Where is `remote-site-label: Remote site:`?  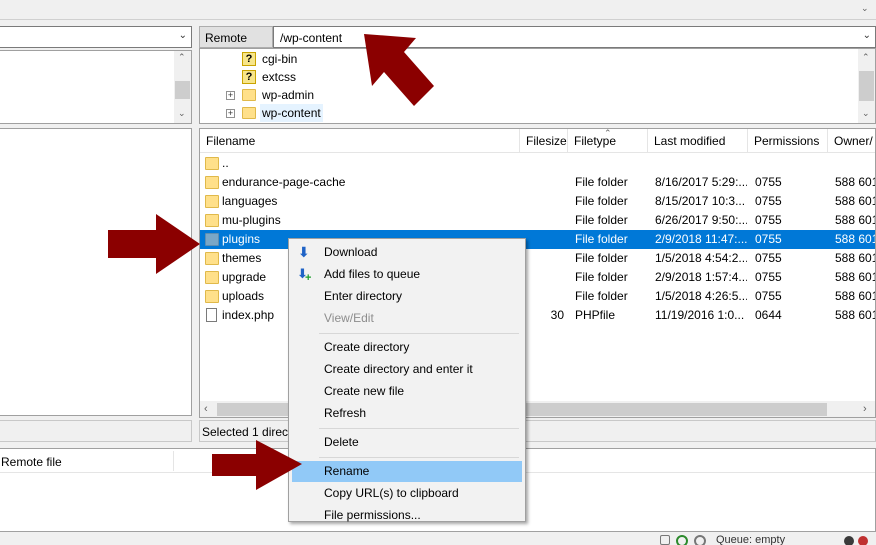
remote-site-label: Remote site: is located at coordinates (236, 46).